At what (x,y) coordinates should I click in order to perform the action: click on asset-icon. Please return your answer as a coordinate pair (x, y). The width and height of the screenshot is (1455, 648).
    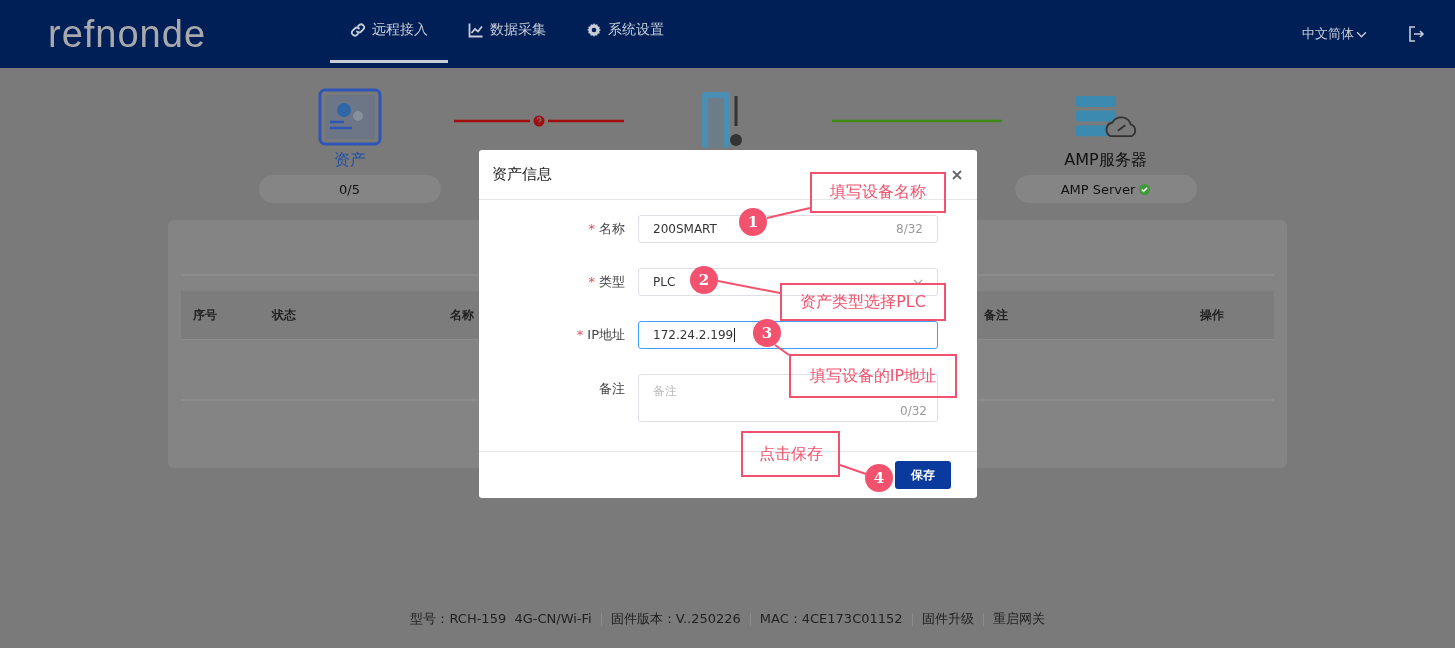
    Looking at the image, I should click on (349, 117).